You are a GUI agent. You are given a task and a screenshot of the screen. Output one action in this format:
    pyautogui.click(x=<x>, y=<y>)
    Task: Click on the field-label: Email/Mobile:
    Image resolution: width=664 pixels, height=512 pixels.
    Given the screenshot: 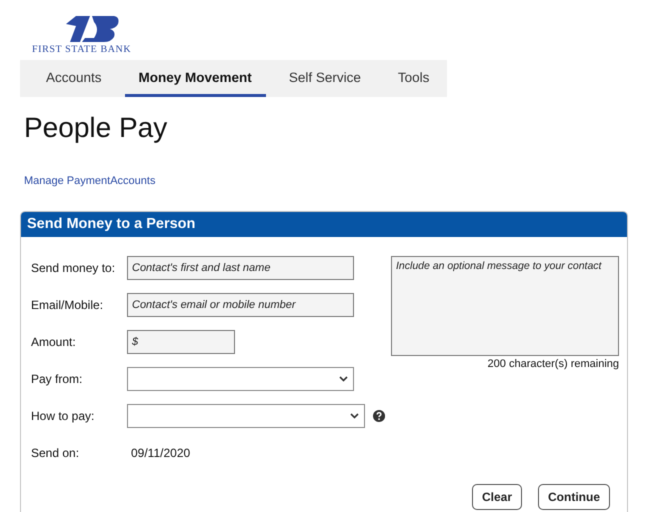 What is the action you would take?
    pyautogui.click(x=67, y=305)
    